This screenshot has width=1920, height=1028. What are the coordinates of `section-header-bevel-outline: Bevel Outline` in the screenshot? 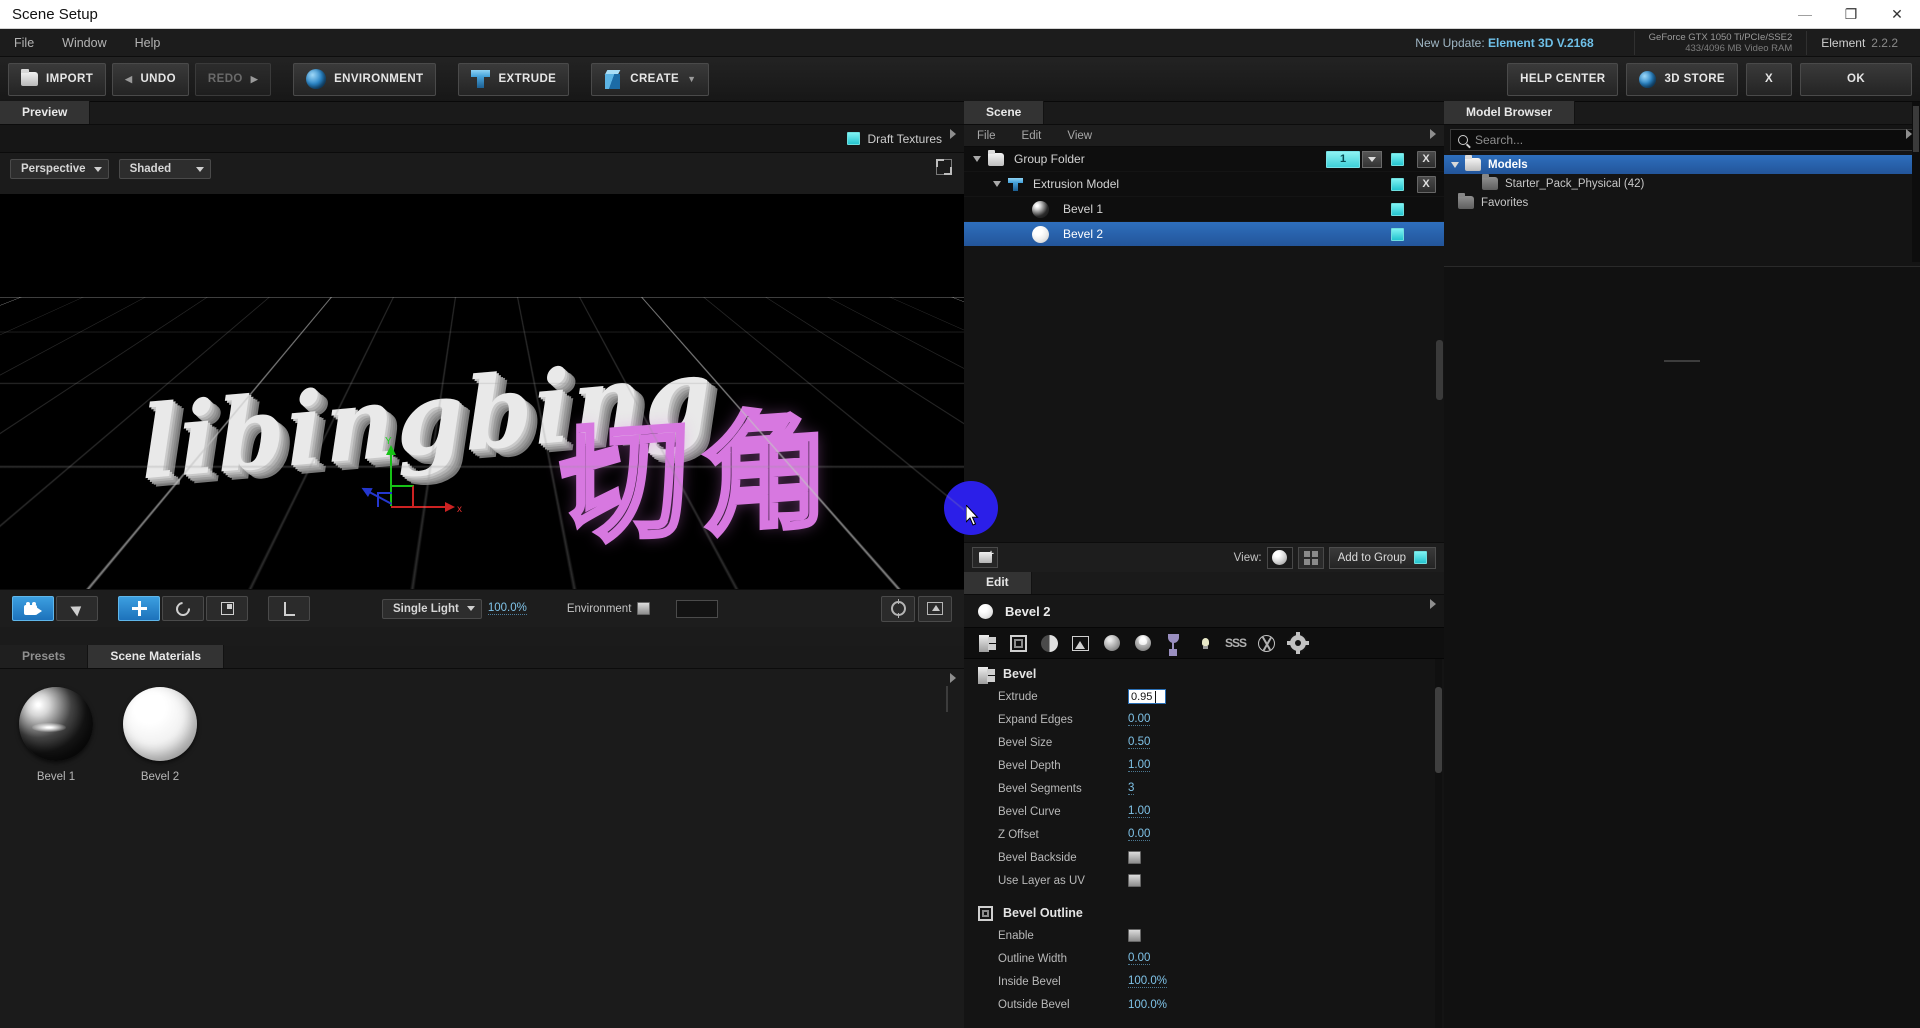 It's located at (1204, 911).